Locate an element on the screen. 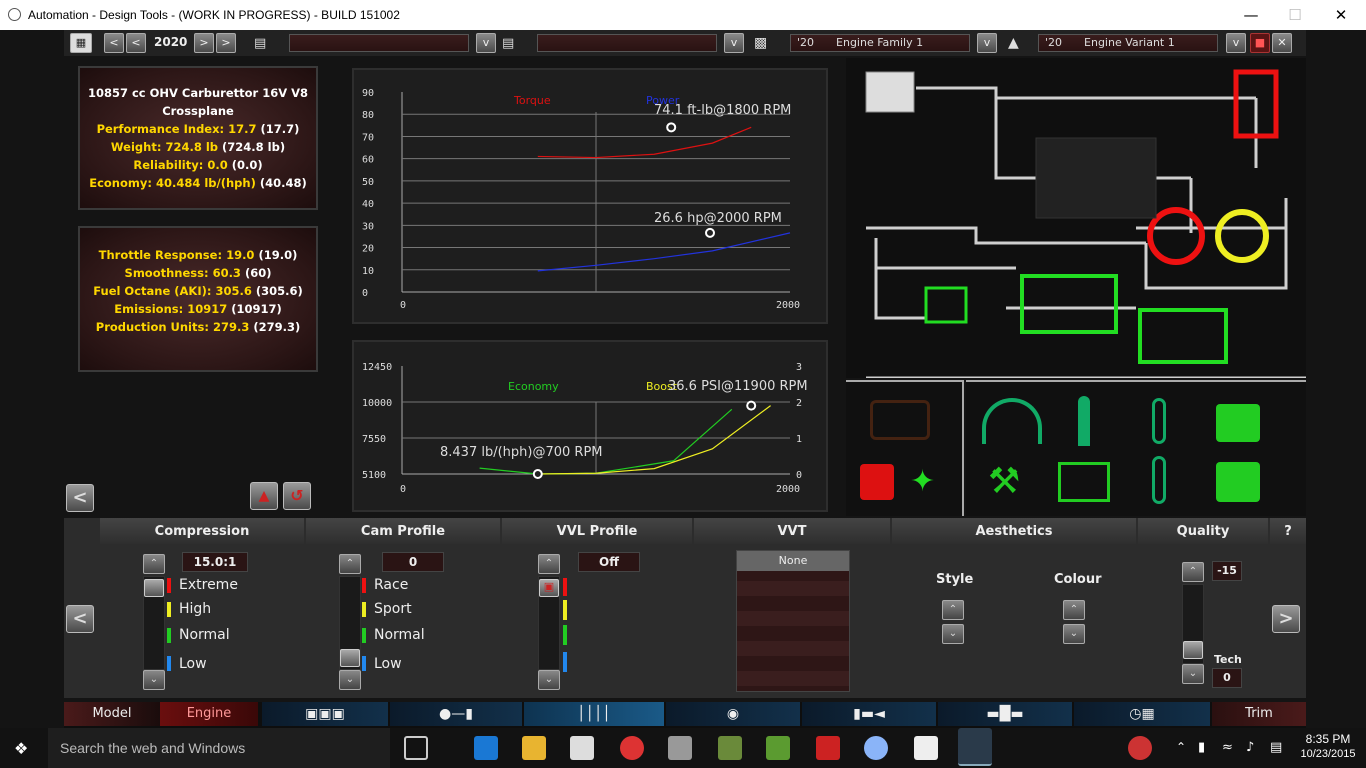  vvt-list: None is located at coordinates (793, 621).